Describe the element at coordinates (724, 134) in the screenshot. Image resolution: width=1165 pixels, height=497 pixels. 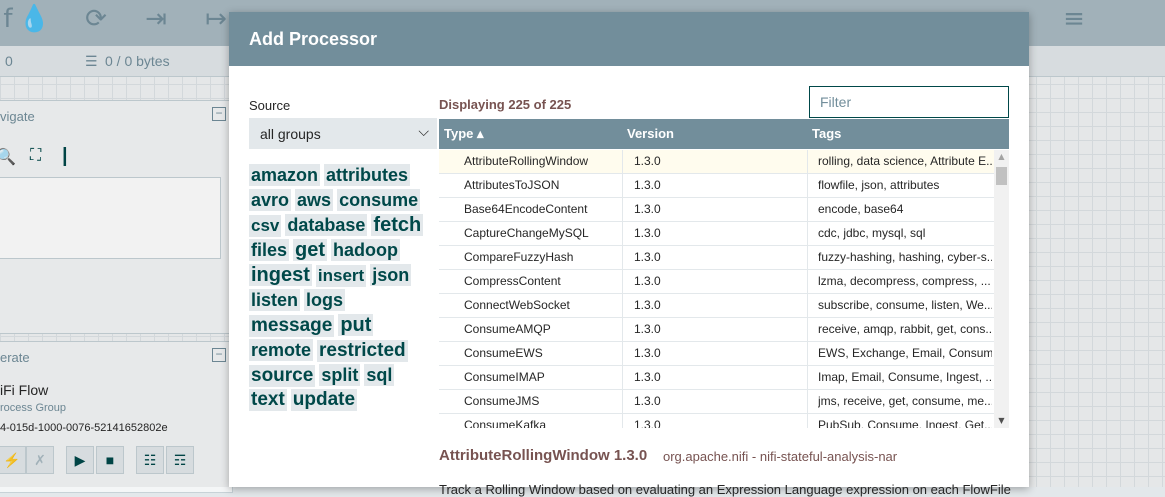
I see `grid-header: Type ▴ Version Tags` at that location.